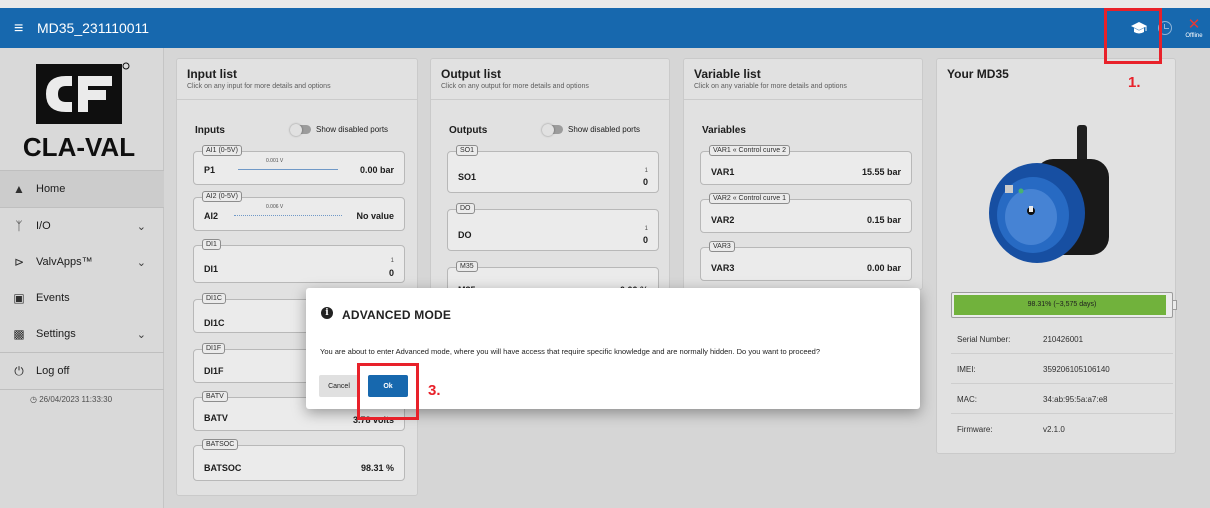  What do you see at coordinates (397, 315) in the screenshot?
I see `dialog-title: ADVANCED MODE` at bounding box center [397, 315].